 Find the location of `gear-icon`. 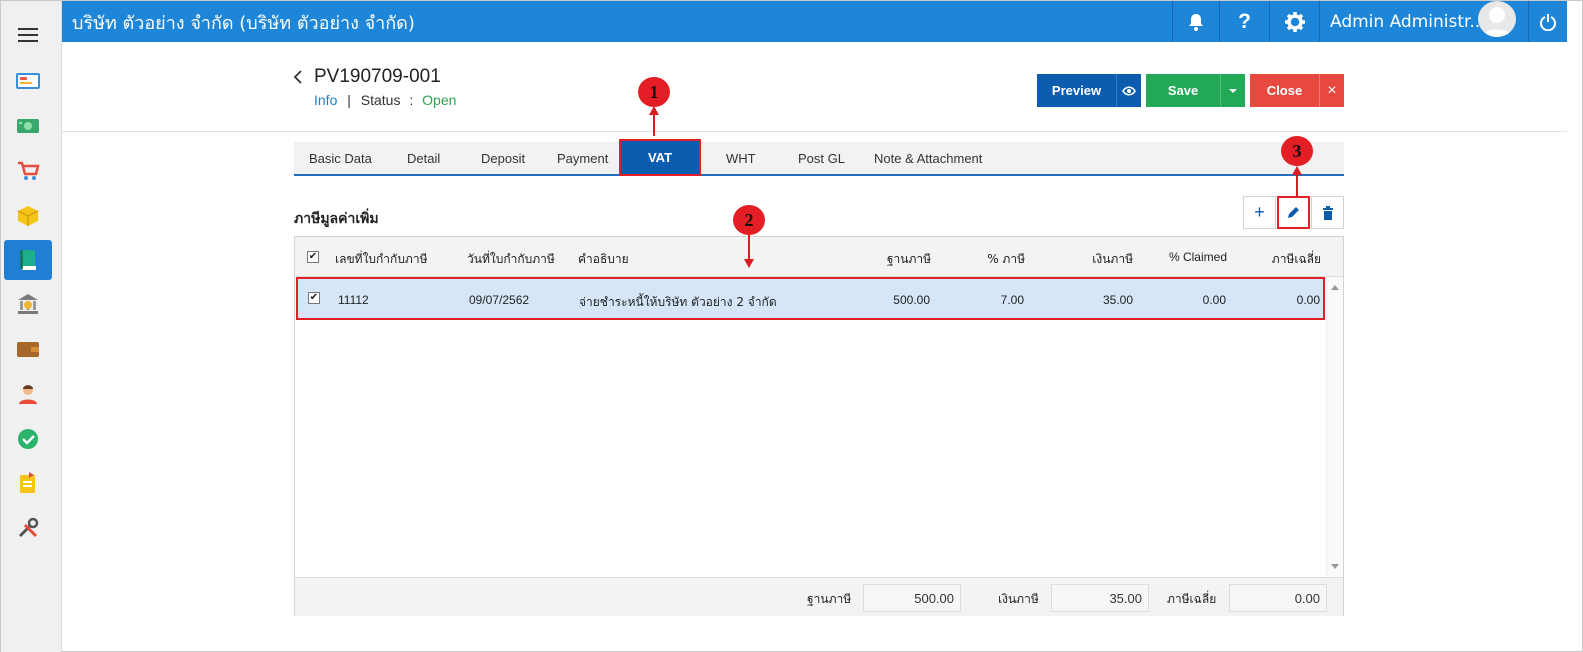

gear-icon is located at coordinates (1294, 21).